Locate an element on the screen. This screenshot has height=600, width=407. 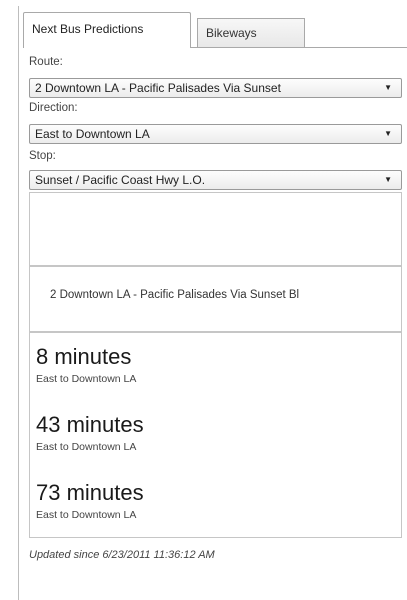
direction-select-value: East to Downtown LA is located at coordinates (92, 134).